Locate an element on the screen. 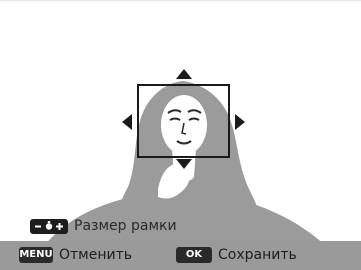  arrow-left-icon is located at coordinates (127, 122).